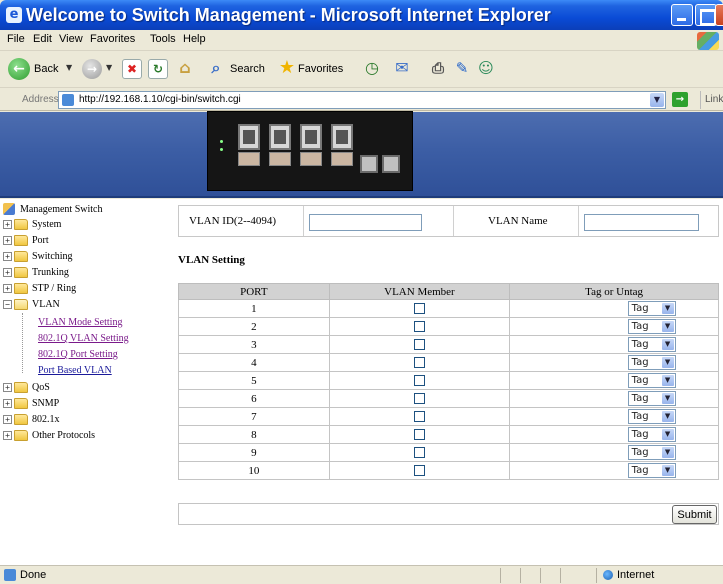 The image size is (723, 584). I want to click on vlan-name-input, so click(641, 222).